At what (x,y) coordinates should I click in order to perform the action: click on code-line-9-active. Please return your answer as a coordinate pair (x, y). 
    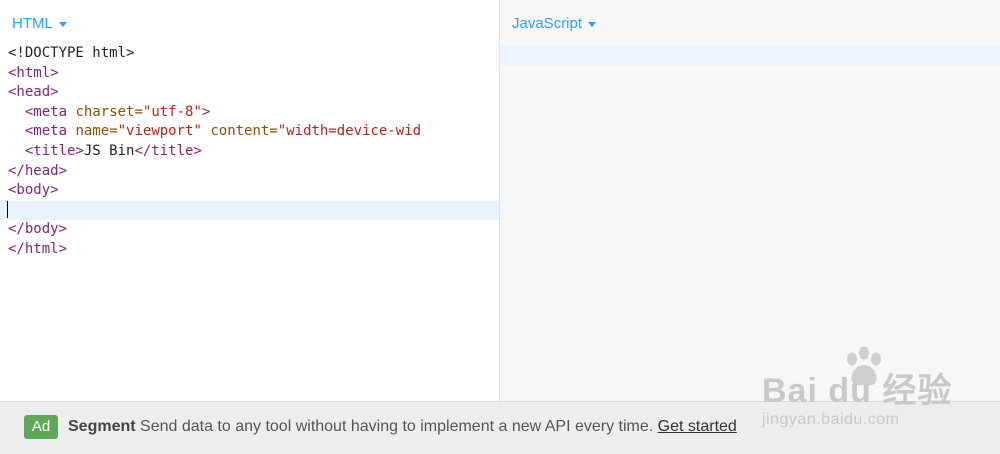
    Looking at the image, I should click on (249, 210).